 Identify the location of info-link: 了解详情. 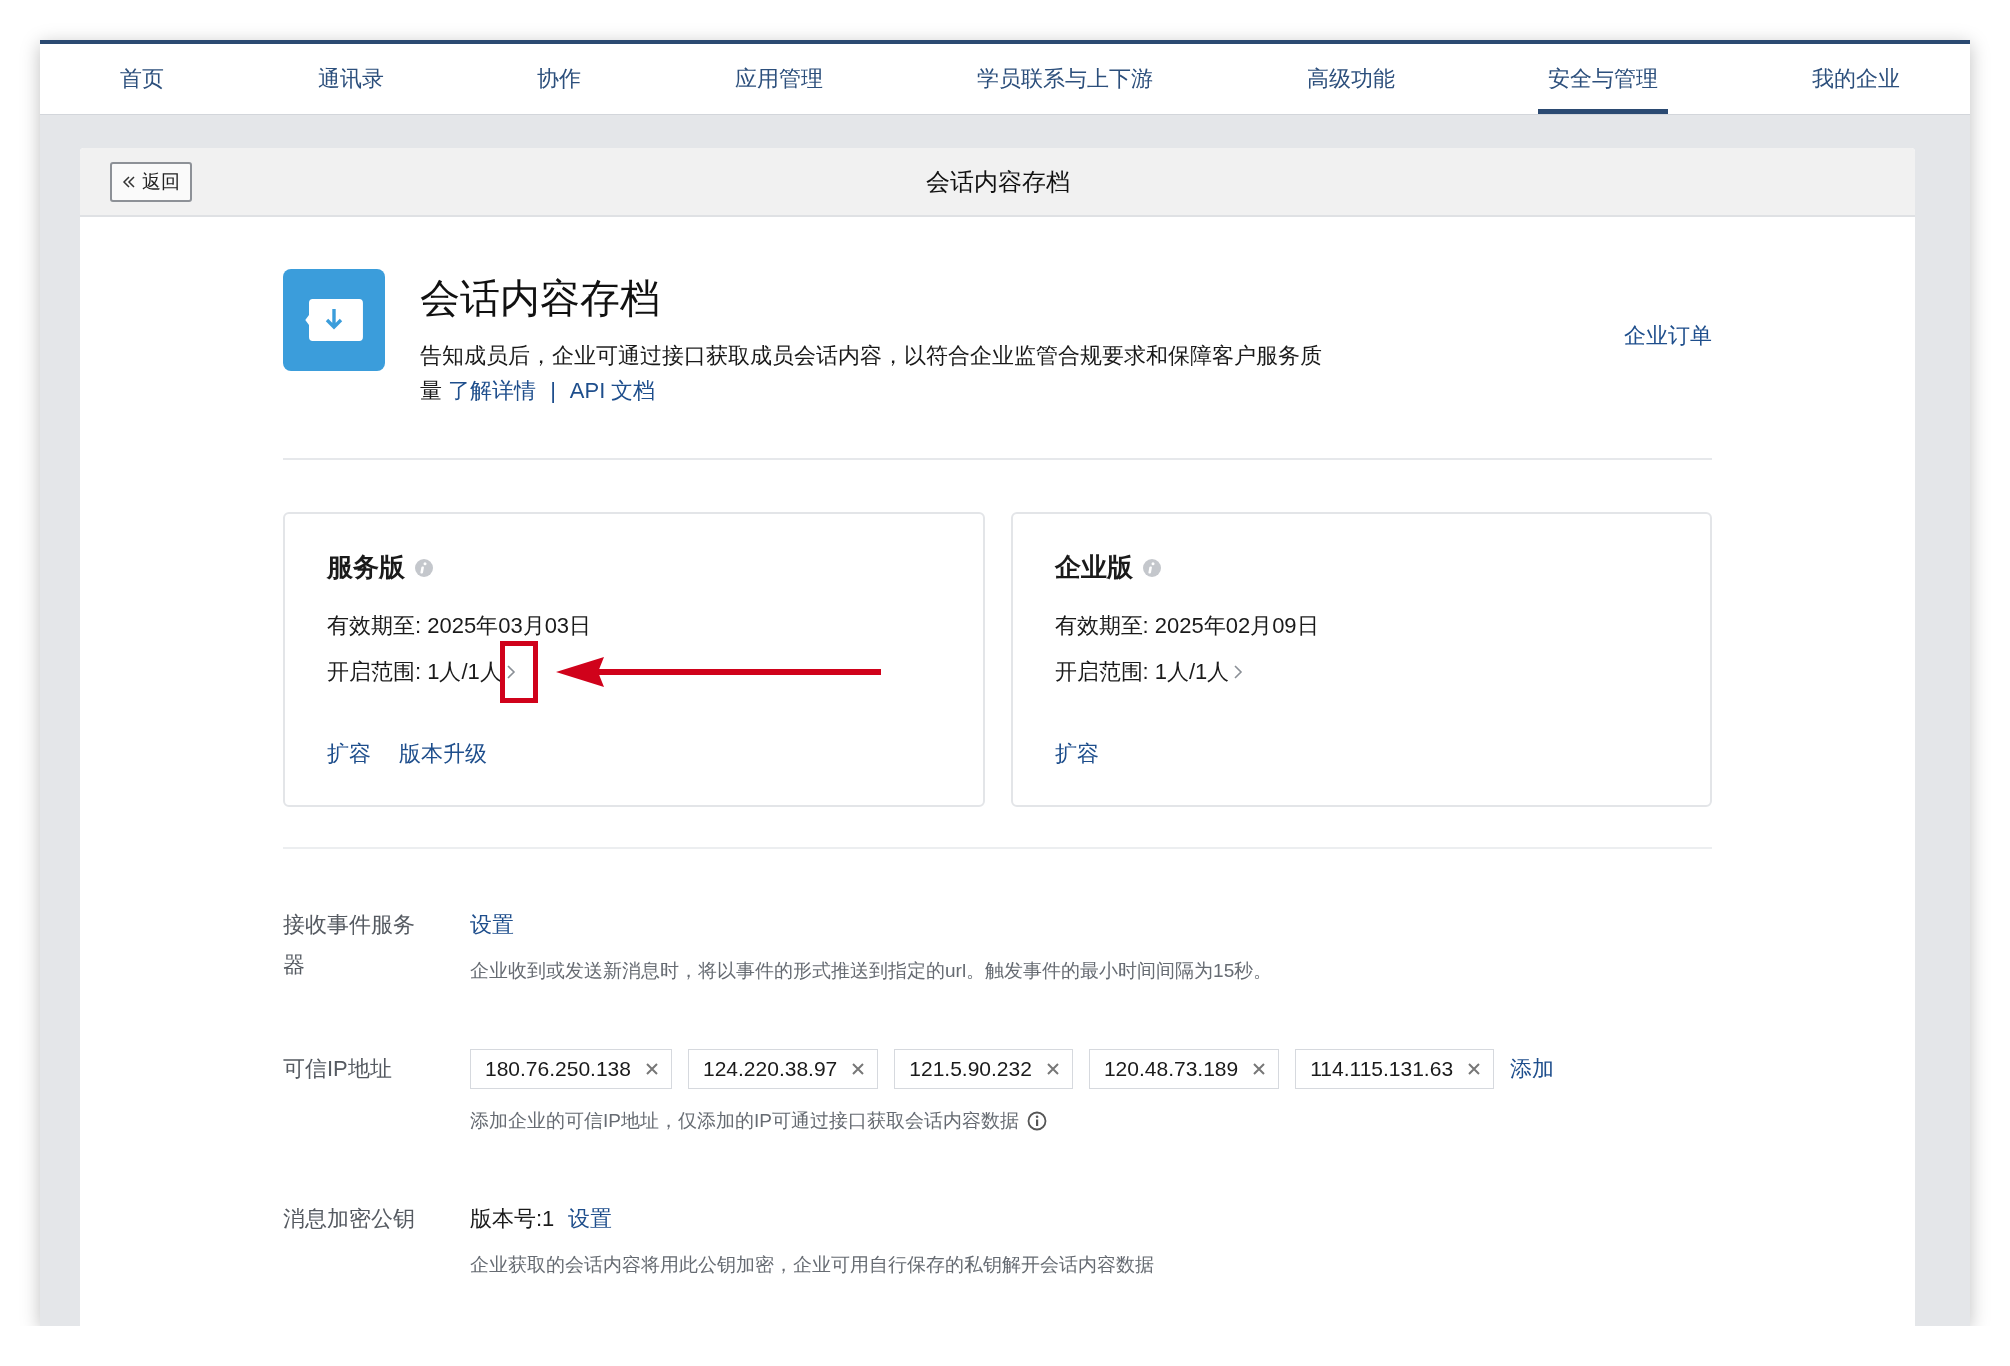
(492, 390).